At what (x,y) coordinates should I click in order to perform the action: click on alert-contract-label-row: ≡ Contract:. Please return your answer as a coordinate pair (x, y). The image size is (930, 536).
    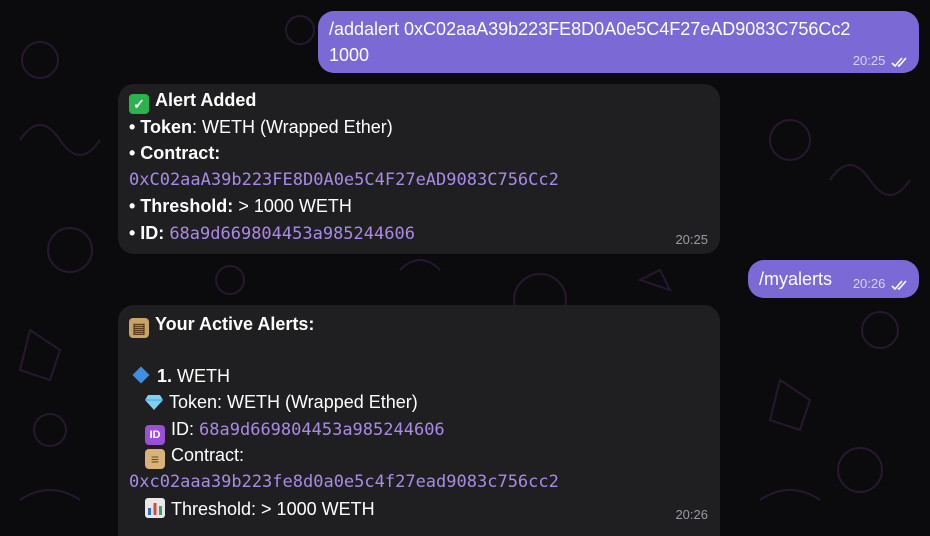
    Looking at the image, I should click on (194, 456).